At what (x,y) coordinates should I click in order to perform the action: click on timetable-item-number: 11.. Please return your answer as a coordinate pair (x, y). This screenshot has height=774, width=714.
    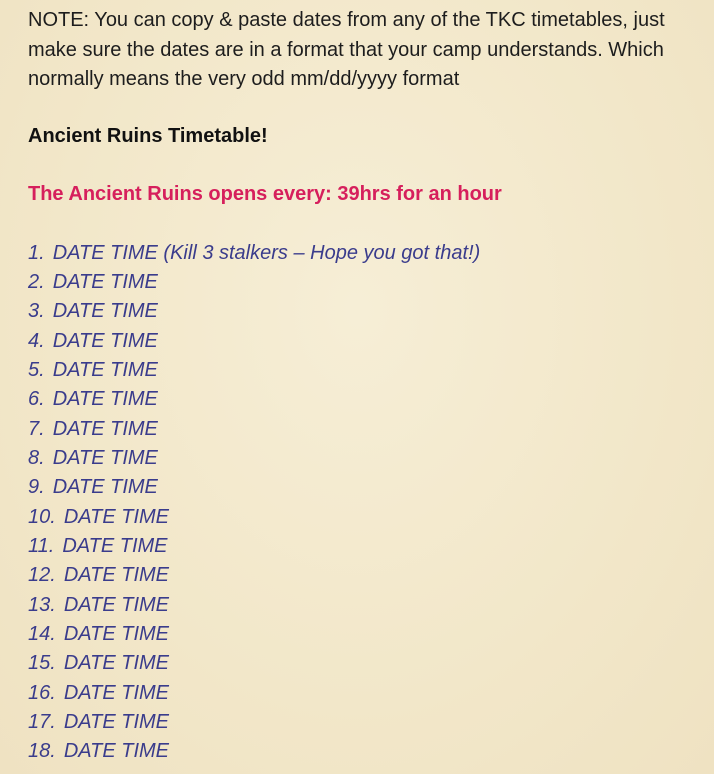
    Looking at the image, I should click on (41, 545).